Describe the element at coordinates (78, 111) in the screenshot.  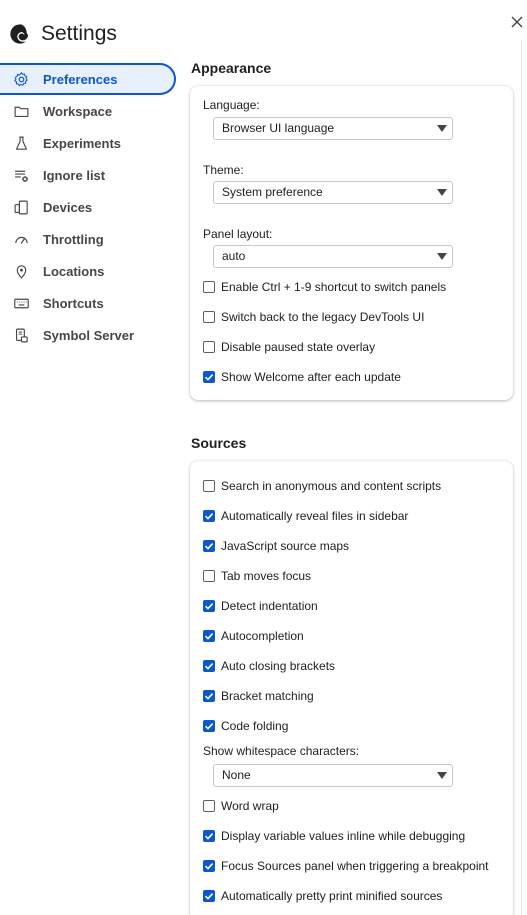
I see `sidebar-item-label: Workspace` at that location.